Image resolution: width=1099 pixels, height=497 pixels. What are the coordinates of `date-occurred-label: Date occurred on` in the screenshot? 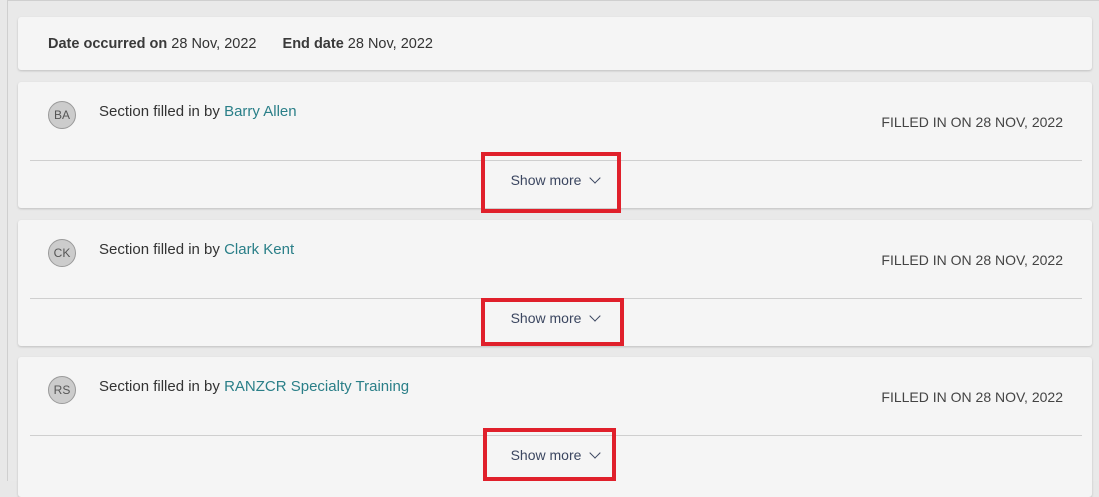 It's located at (108, 43).